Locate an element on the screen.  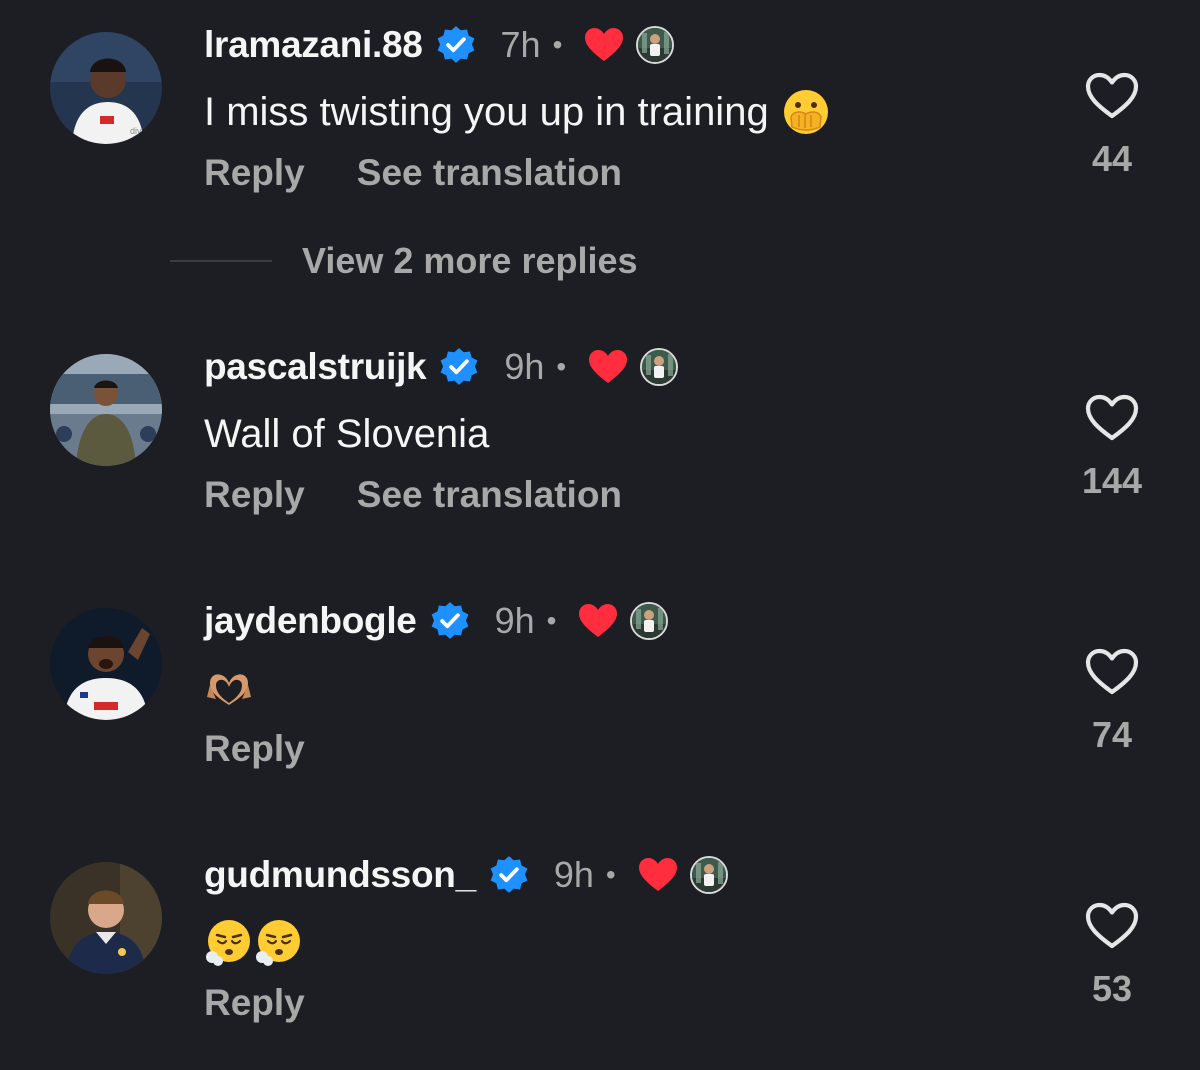
comment-text: Wall of Slovenia is located at coordinates (346, 434).